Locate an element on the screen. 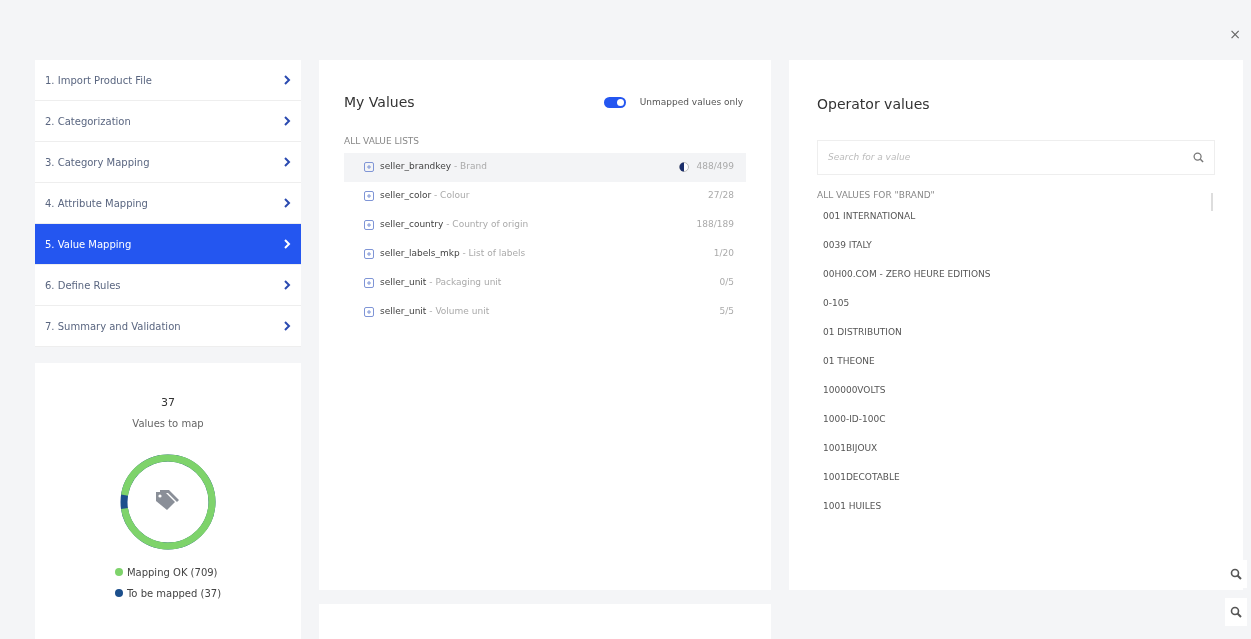  operator-value: 1000-ID-100C is located at coordinates (1016, 420).